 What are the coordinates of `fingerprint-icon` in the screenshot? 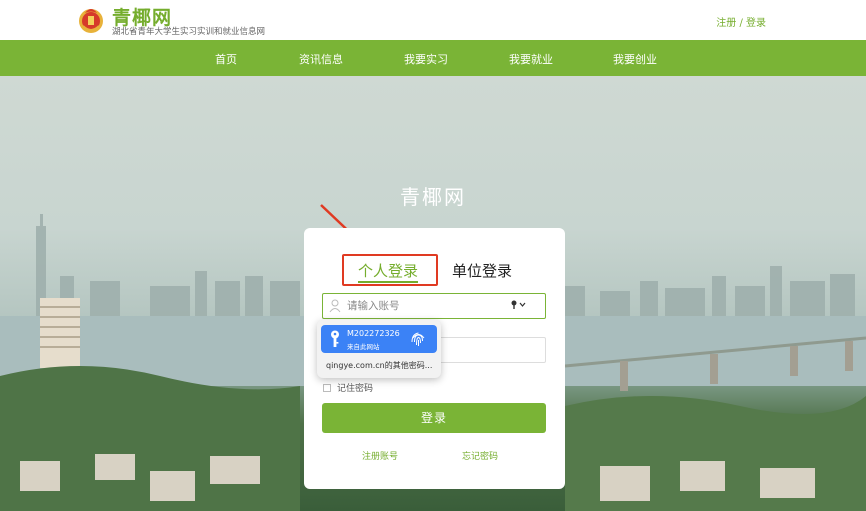 It's located at (418, 339).